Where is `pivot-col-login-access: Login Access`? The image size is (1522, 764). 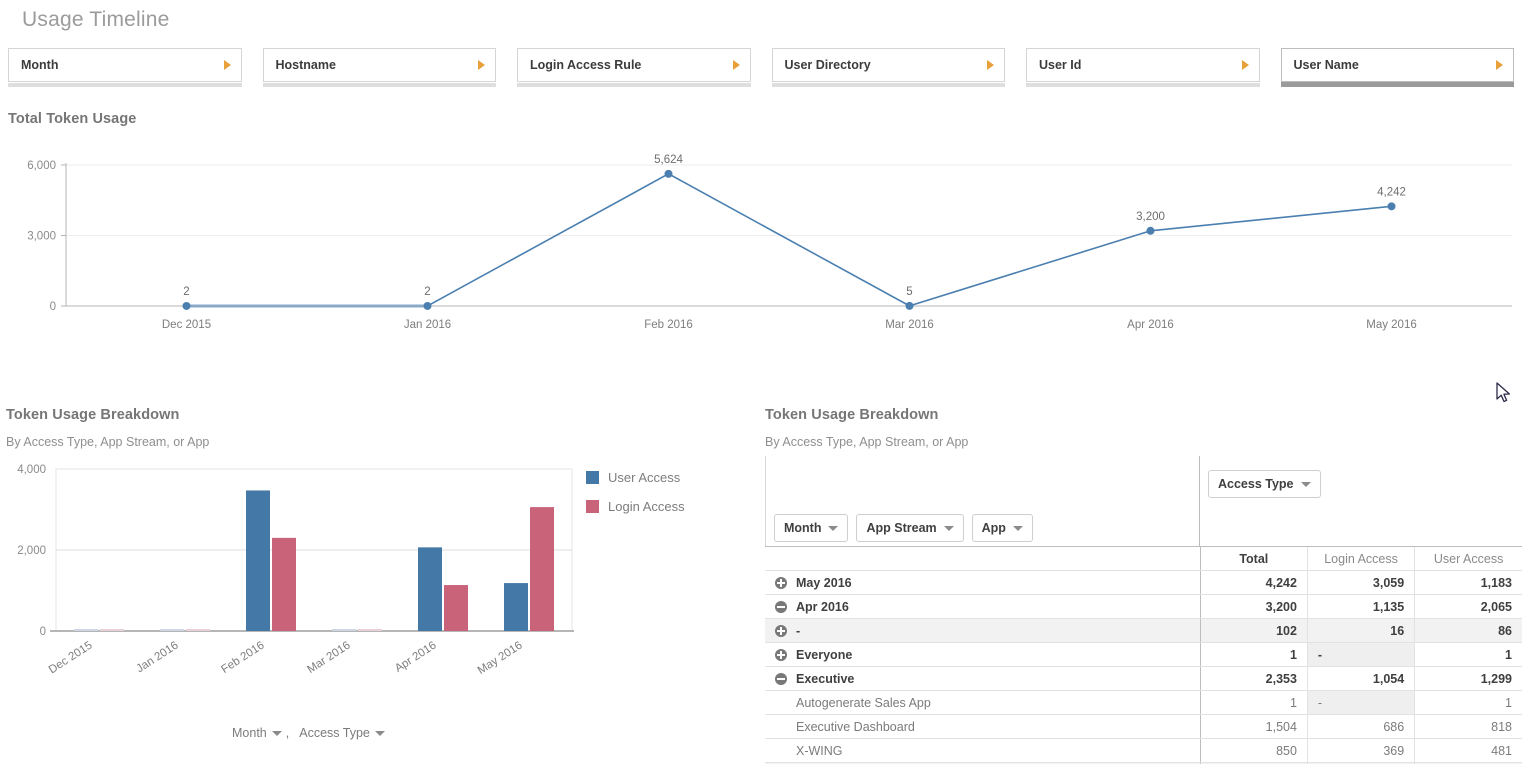 pivot-col-login-access: Login Access is located at coordinates (1360, 558).